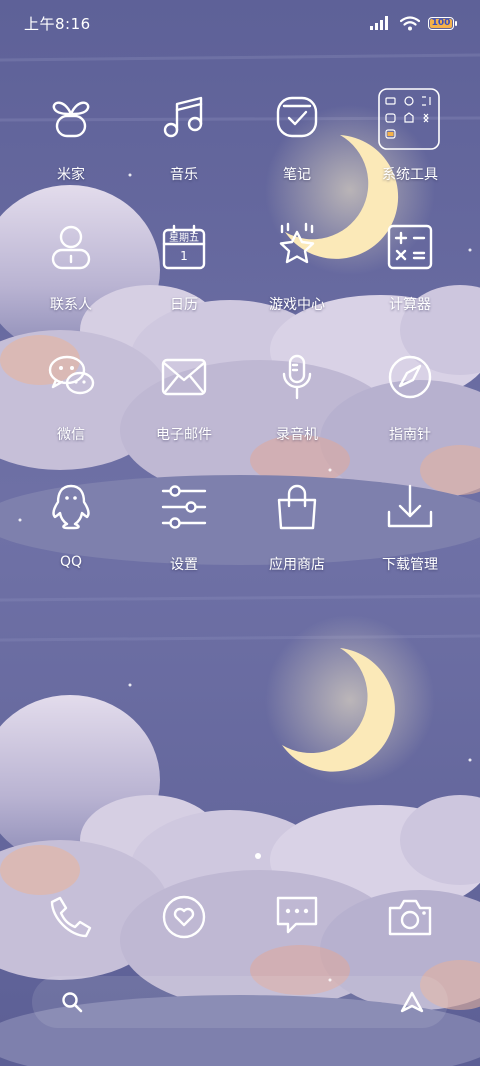 The width and height of the screenshot is (480, 1066). Describe the element at coordinates (410, 539) in the screenshot. I see `app-downloads: 下载管理` at that location.